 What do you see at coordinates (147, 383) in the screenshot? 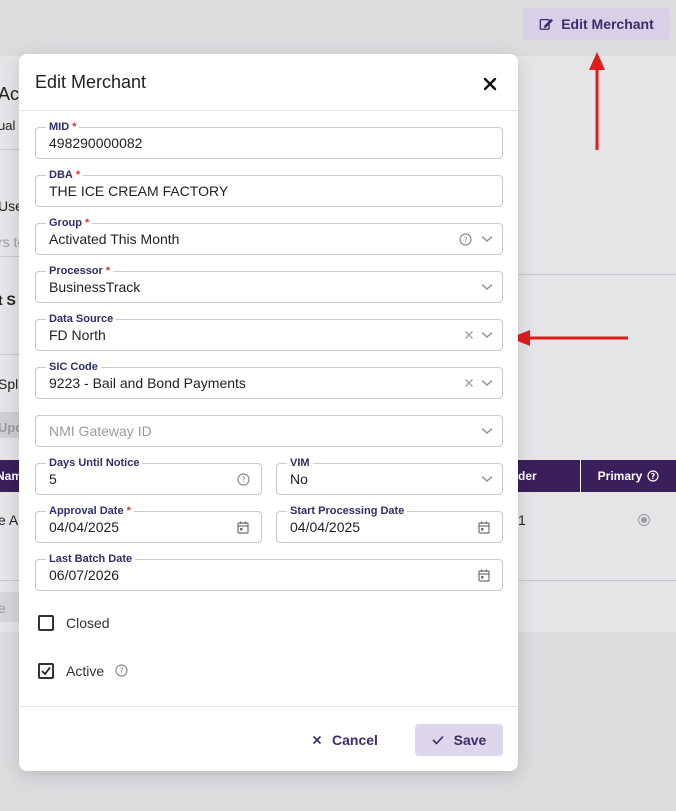
I see `sic-code-value: 9223 - Bail and Bond Payments` at bounding box center [147, 383].